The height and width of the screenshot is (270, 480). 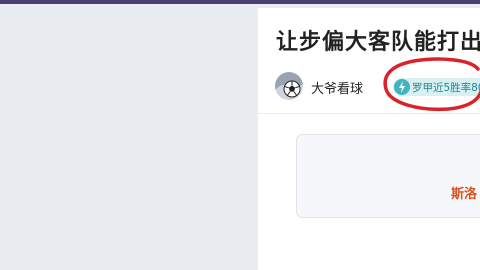 I want to click on soccer-ball-avatar-icon, so click(x=289, y=86).